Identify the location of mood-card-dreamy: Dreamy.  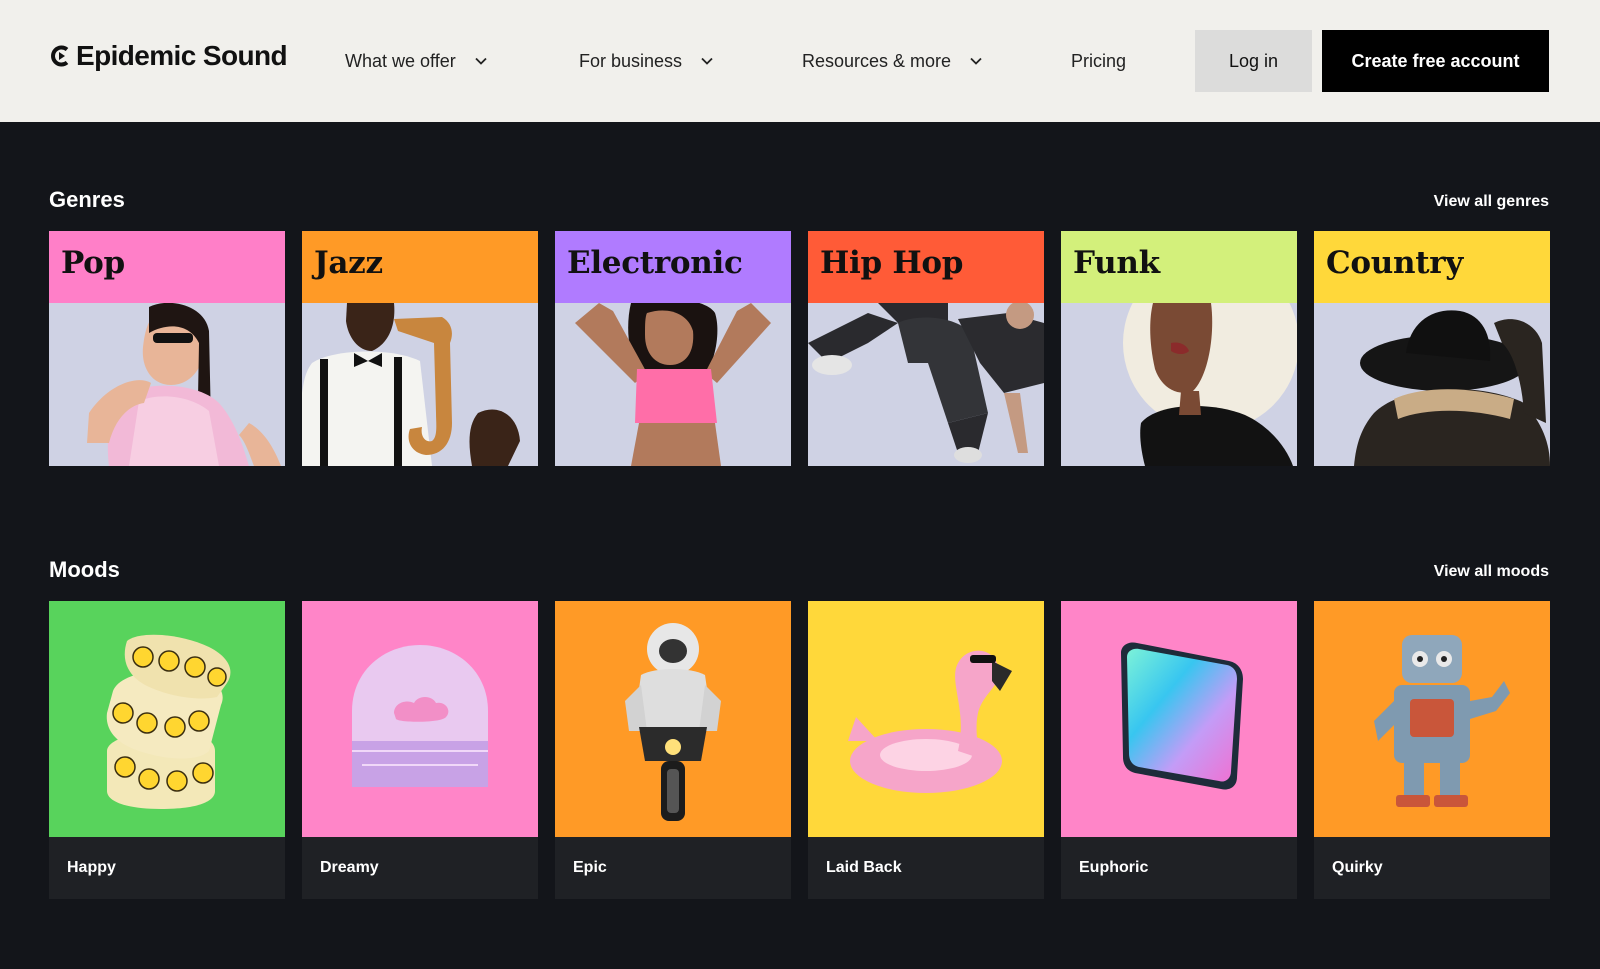
(420, 750).